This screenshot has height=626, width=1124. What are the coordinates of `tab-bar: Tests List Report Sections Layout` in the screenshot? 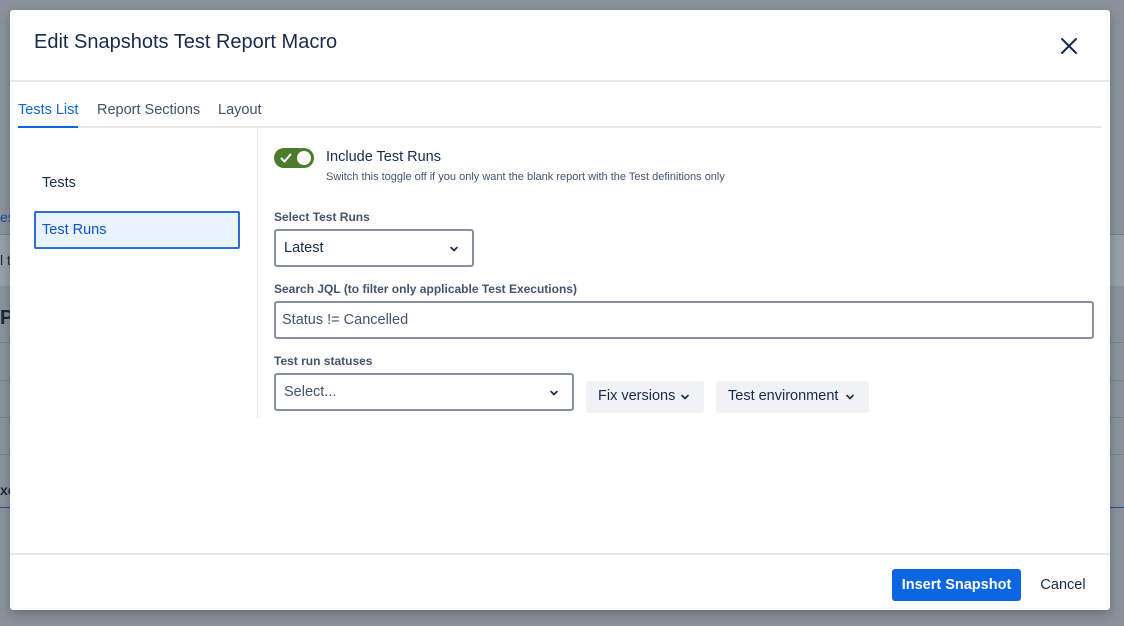 It's located at (560, 114).